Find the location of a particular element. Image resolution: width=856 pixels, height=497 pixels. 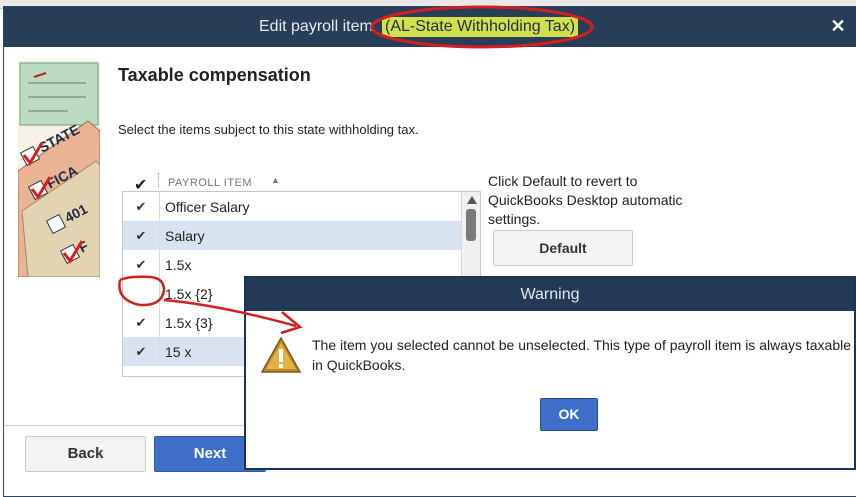

row-label: Salary is located at coordinates (185, 236).